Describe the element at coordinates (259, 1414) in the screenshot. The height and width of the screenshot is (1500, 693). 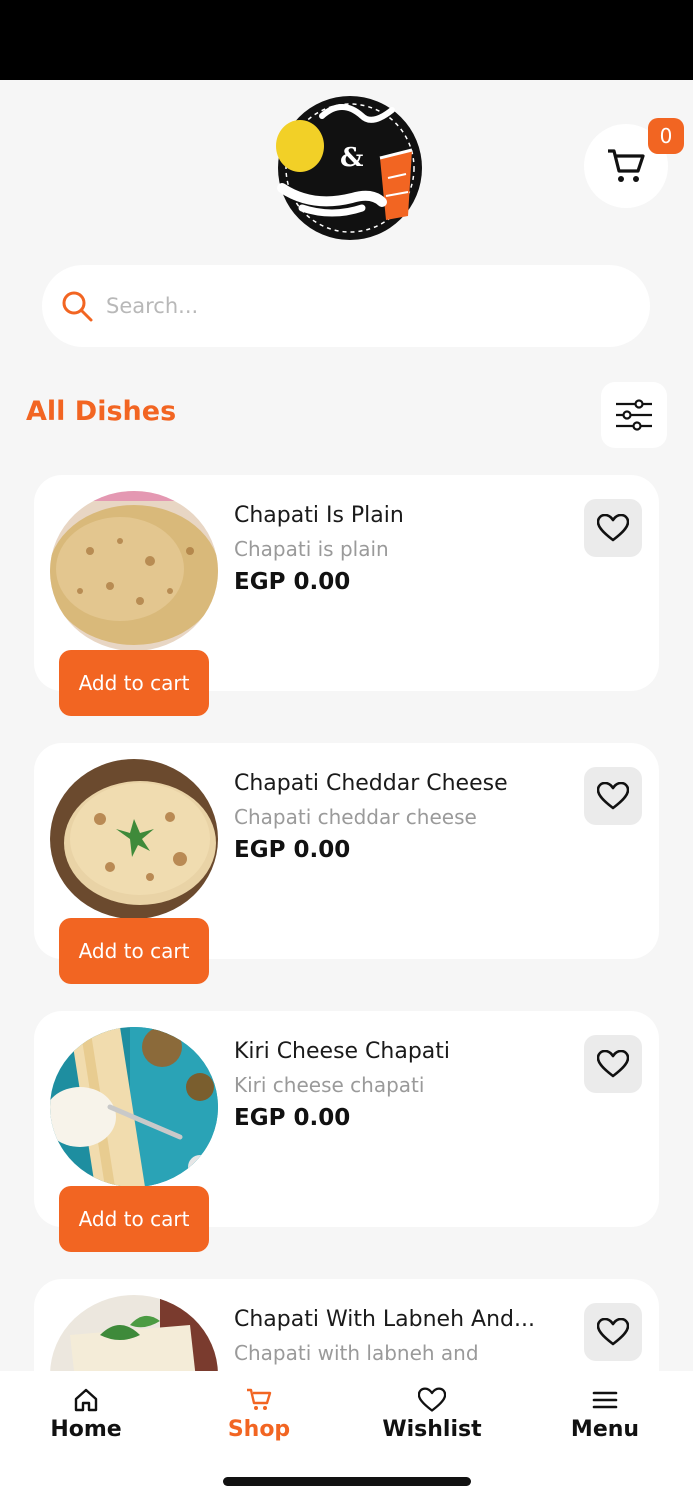
I see `nav-item-shop: Shop` at that location.